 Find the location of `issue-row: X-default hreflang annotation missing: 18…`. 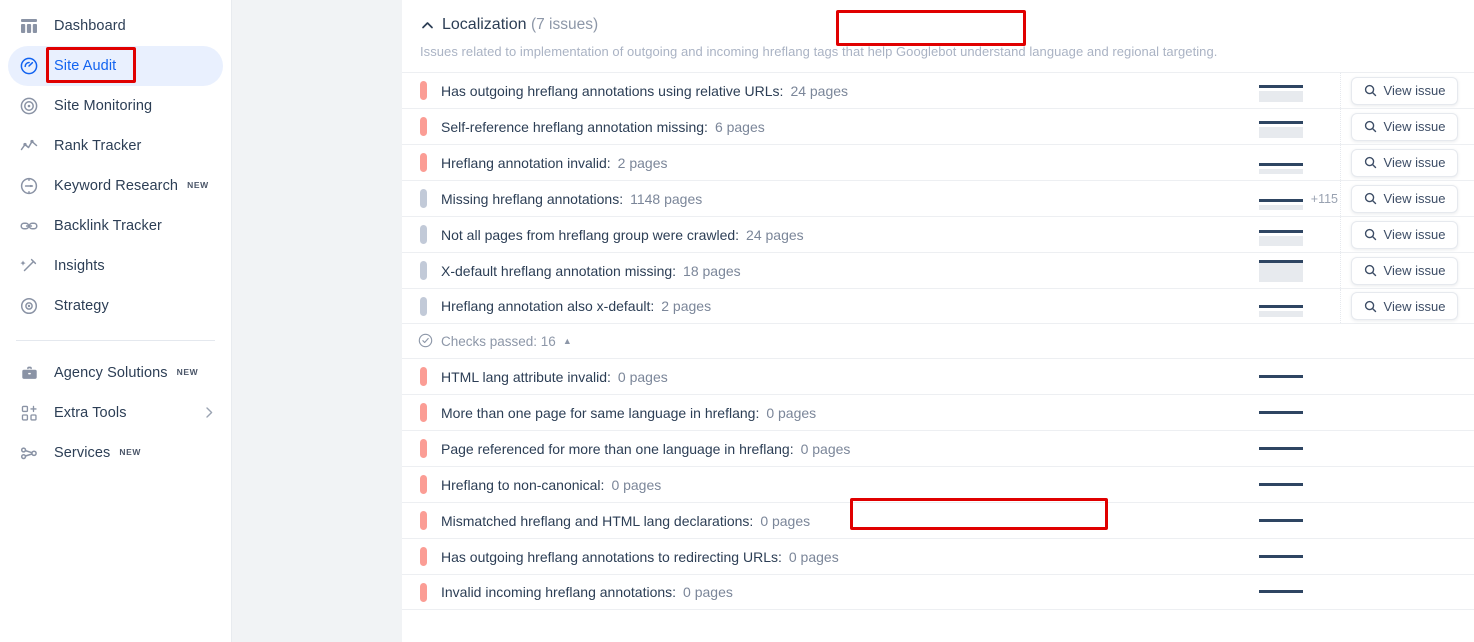

issue-row: X-default hreflang annotation missing: 18… is located at coordinates (938, 270).